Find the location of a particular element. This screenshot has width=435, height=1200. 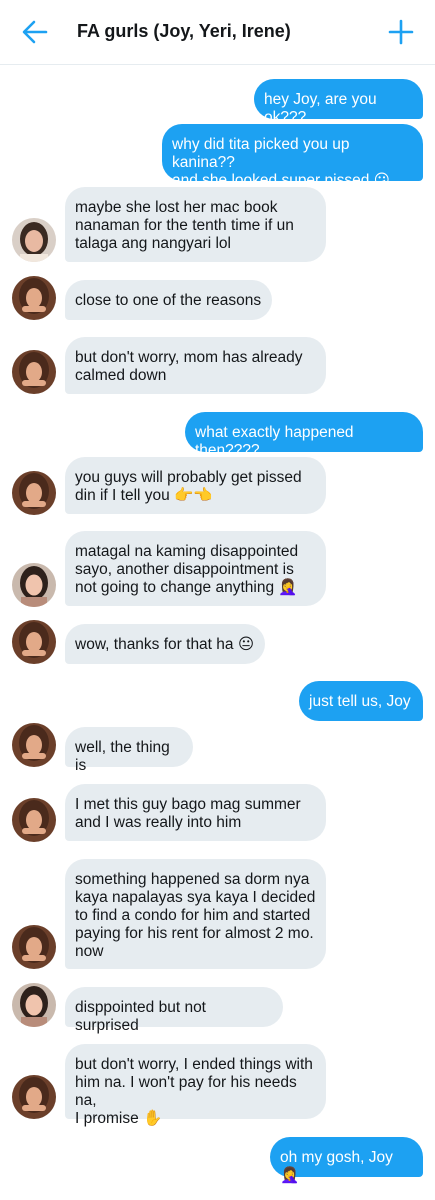

arrow-left-icon is located at coordinates (35, 32).